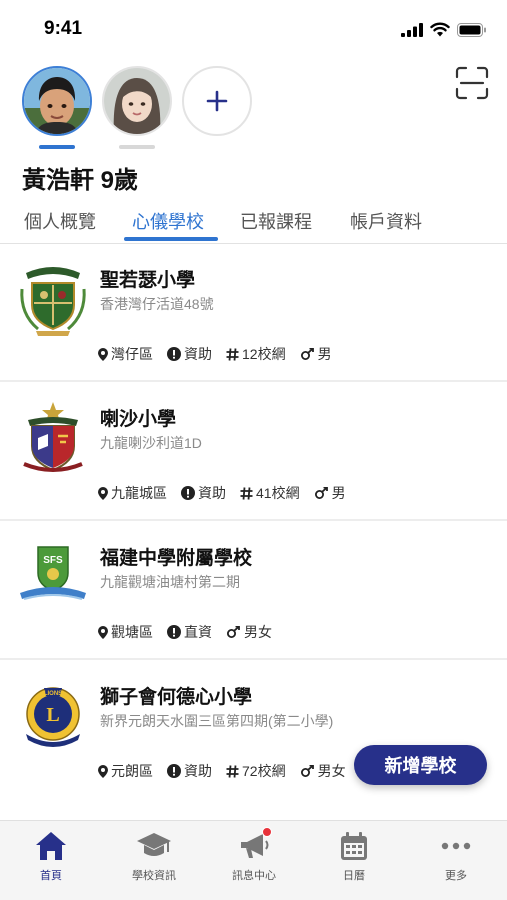  I want to click on child-name: 黃浩軒 9歲, so click(80, 180).